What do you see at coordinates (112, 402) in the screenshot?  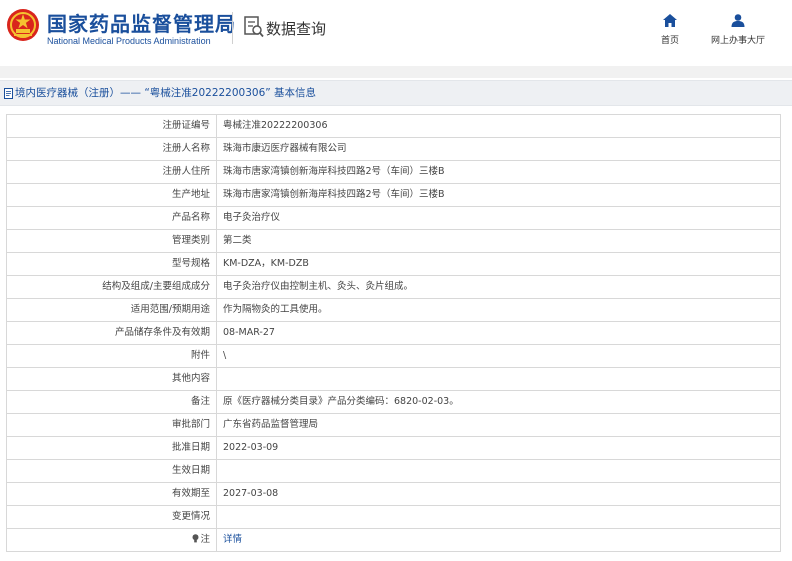 I see `field-label: 备注` at bounding box center [112, 402].